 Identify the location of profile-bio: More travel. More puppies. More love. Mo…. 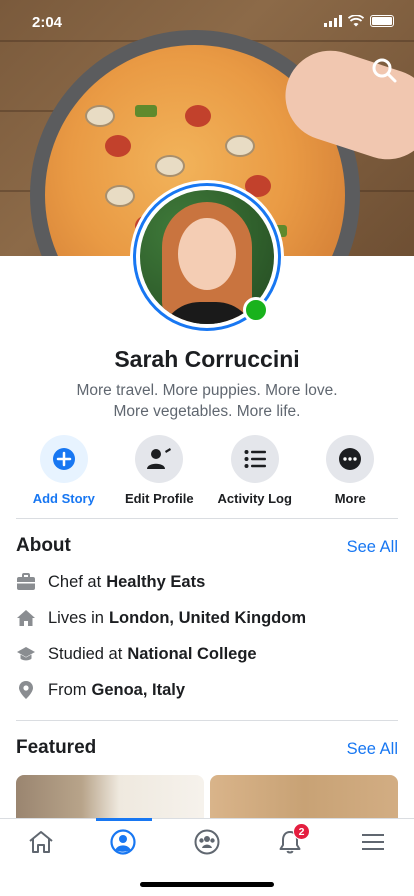
(207, 401).